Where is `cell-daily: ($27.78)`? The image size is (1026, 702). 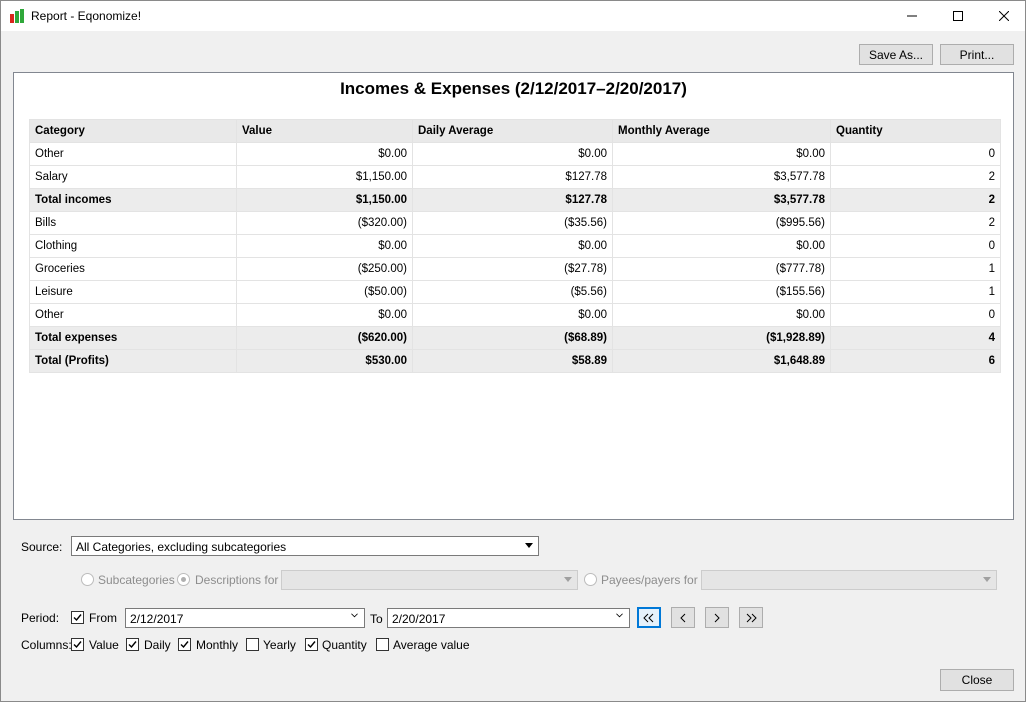
cell-daily: ($27.78) is located at coordinates (512, 269).